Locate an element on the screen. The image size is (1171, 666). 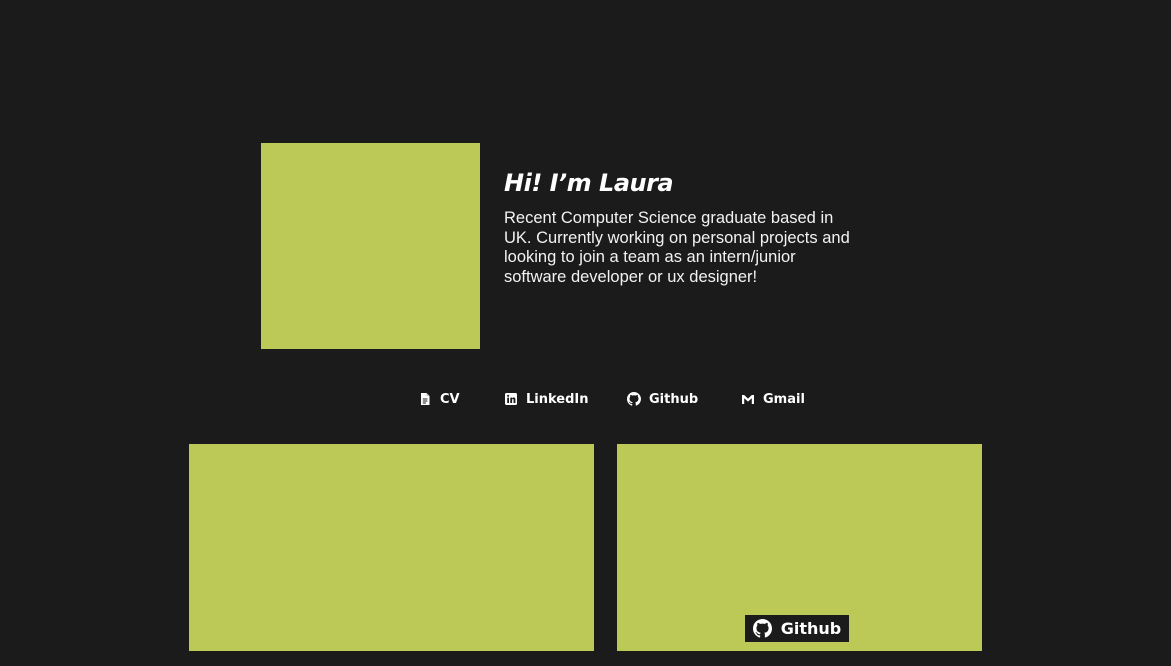
github-link-label: Github is located at coordinates (674, 399).